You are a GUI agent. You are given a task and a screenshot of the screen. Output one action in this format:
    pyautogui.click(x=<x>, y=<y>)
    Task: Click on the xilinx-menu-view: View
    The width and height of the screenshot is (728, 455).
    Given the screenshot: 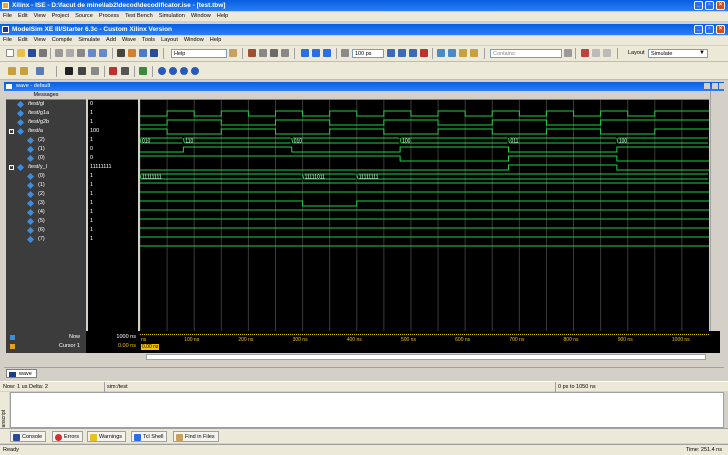 What is the action you would take?
    pyautogui.click(x=40, y=16)
    